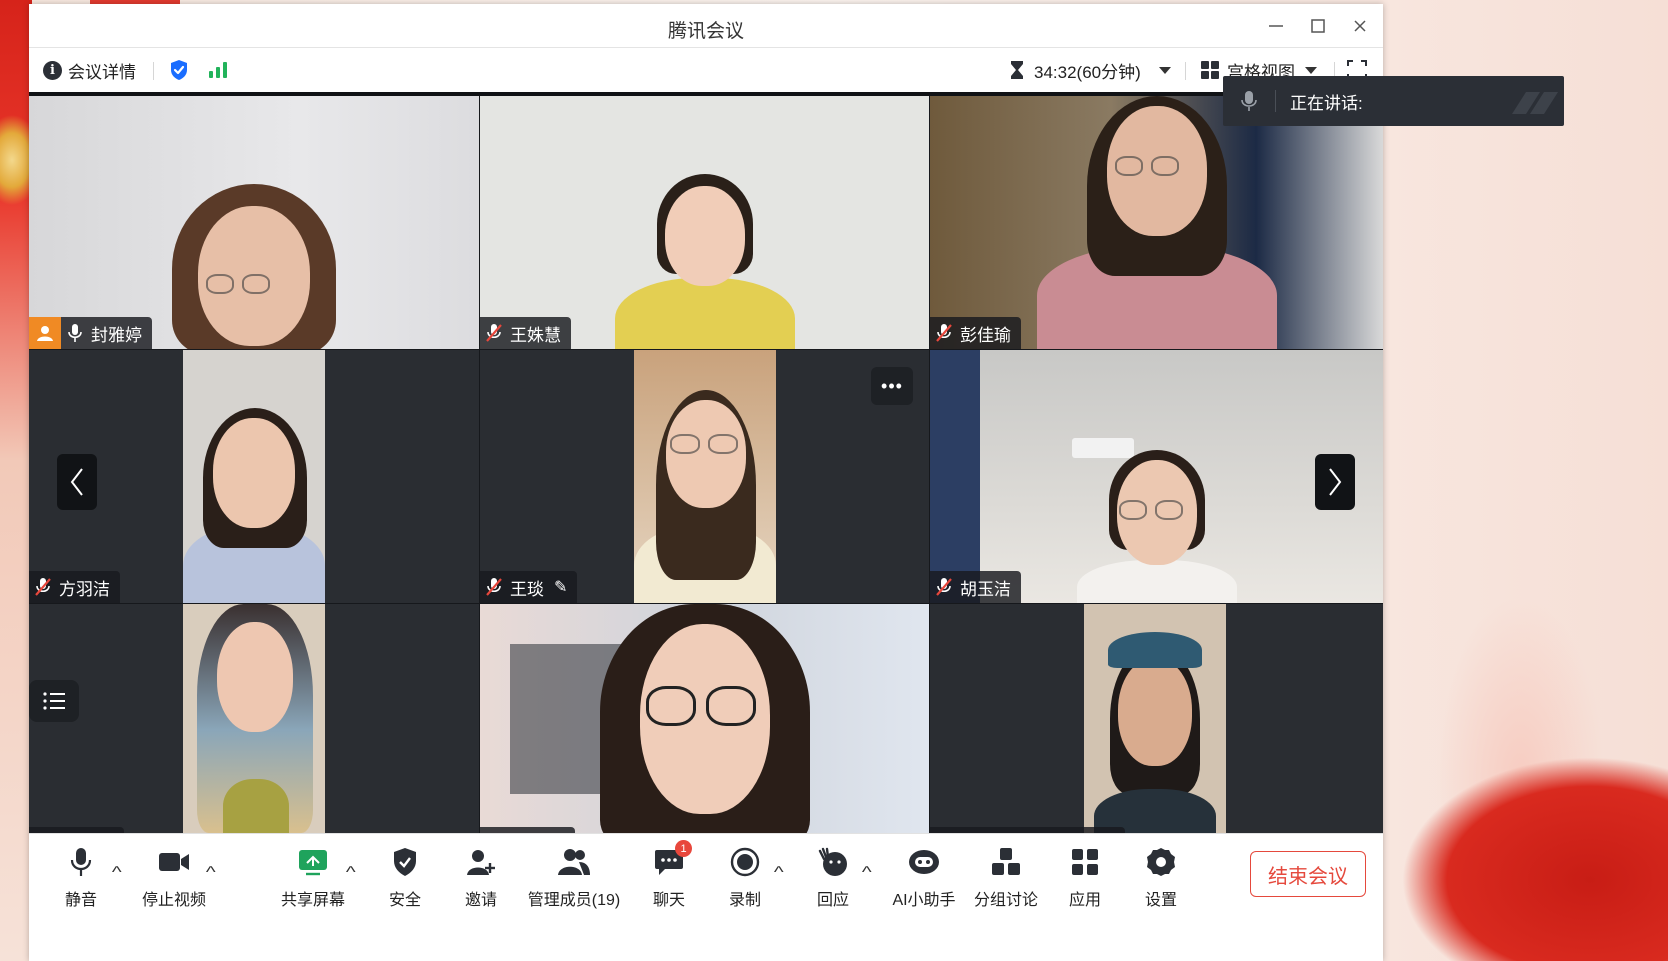  Describe the element at coordinates (744, 900) in the screenshot. I see `record-label: 录制` at that location.